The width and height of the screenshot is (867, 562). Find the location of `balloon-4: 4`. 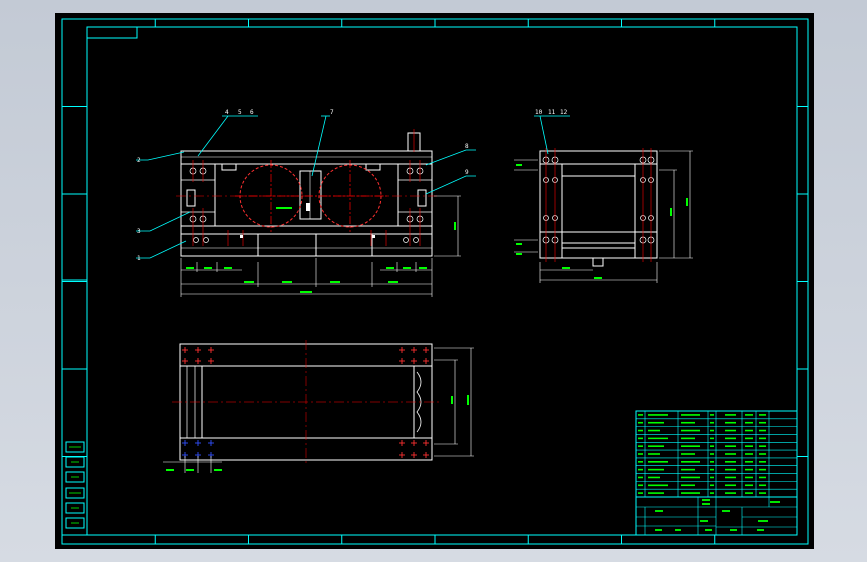

balloon-4: 4 is located at coordinates (227, 112).